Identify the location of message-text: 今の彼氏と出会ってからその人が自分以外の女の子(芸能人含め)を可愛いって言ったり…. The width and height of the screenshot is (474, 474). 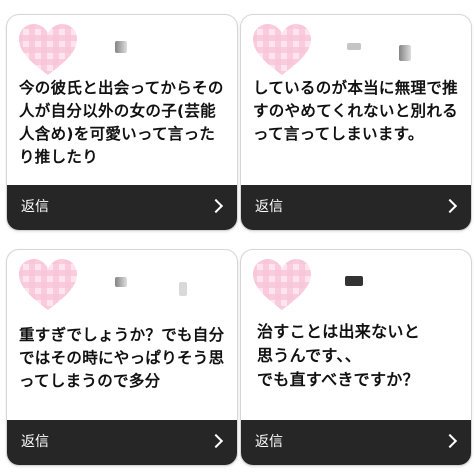
(121, 122).